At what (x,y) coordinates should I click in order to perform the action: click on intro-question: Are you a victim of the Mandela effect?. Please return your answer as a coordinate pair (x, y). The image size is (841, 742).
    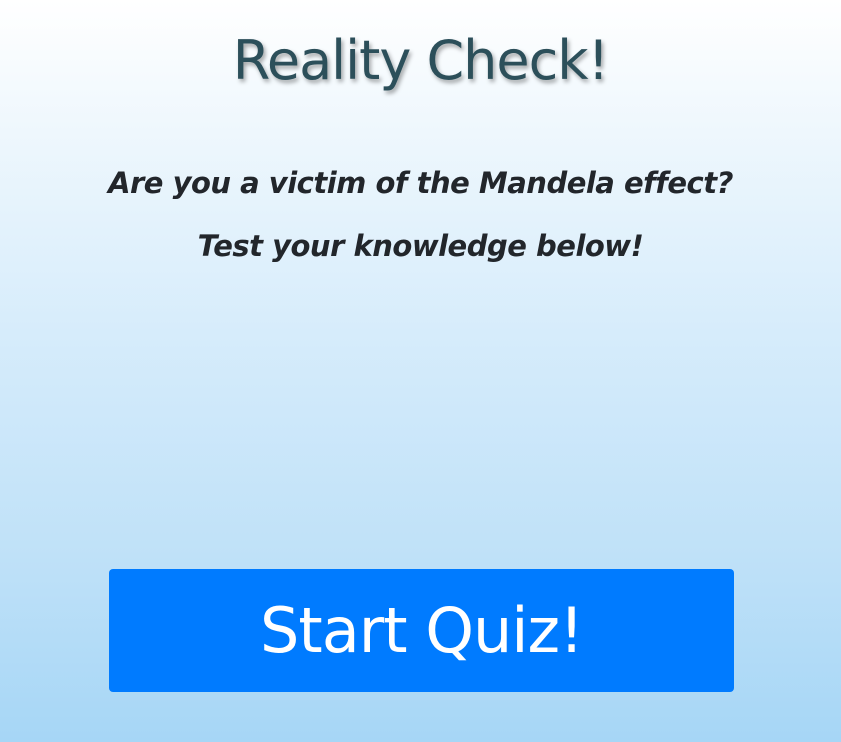
    Looking at the image, I should click on (420, 183).